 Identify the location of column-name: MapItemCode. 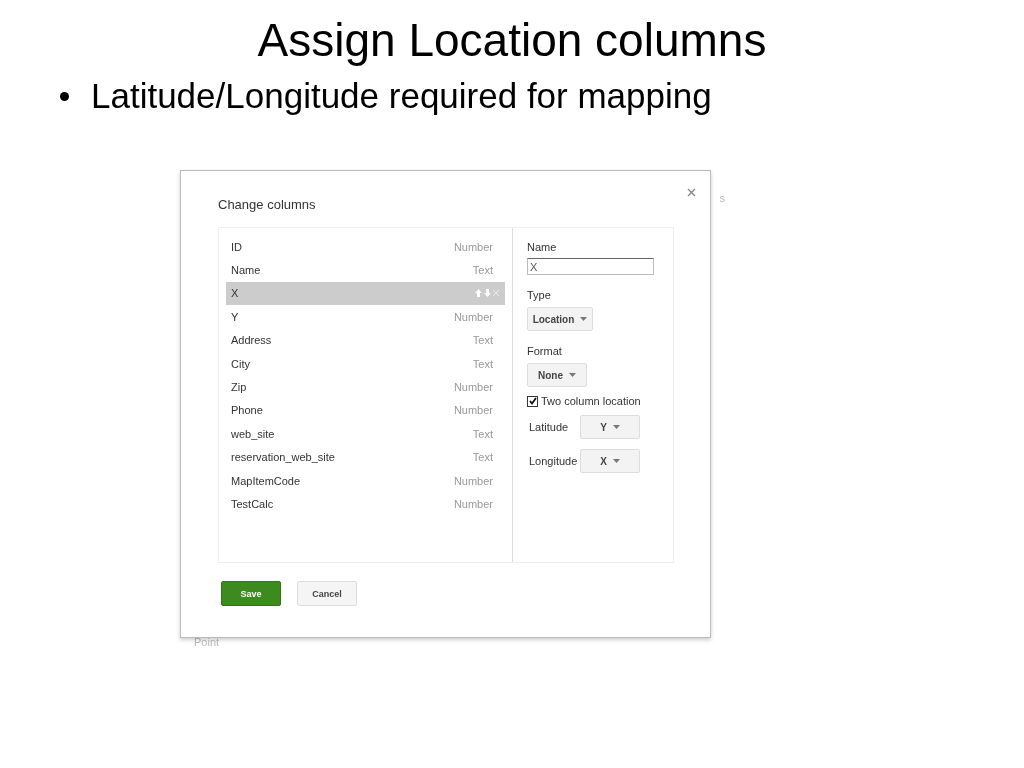
(266, 480).